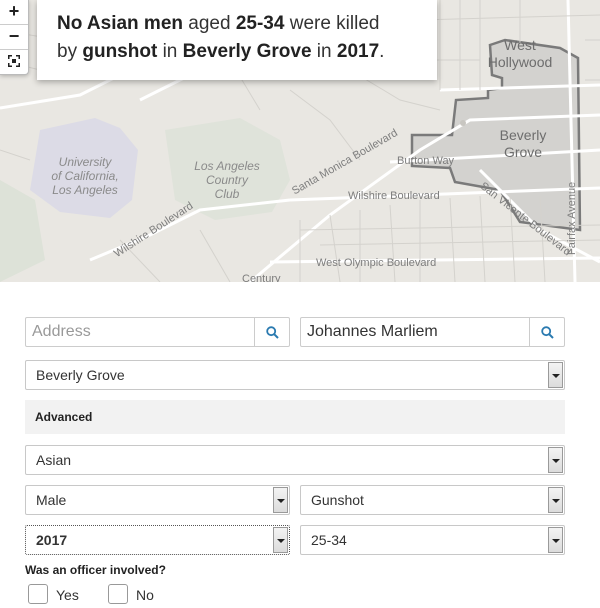 The image size is (600, 608). I want to click on gender-select-value: Male, so click(51, 500).